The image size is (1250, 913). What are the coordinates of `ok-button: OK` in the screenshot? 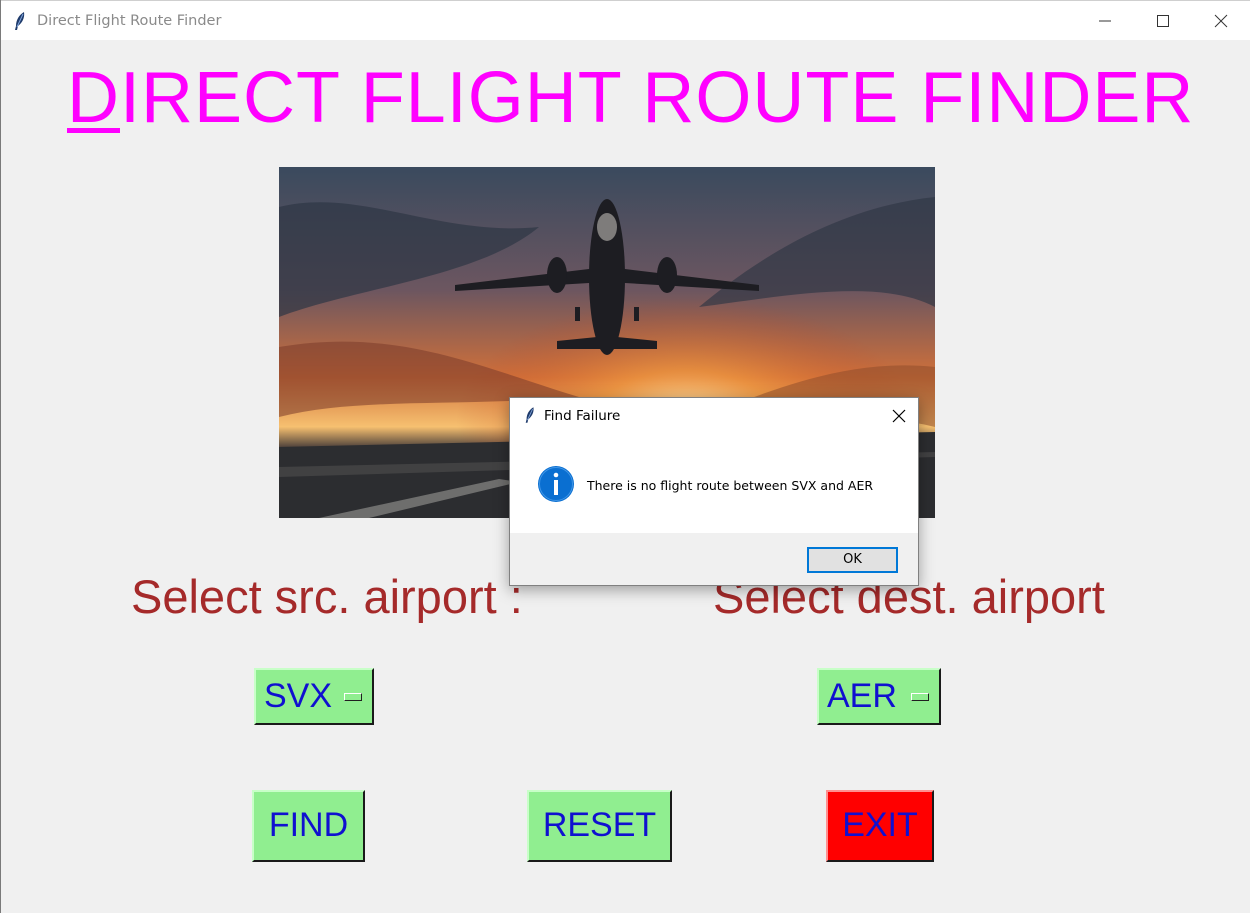 It's located at (852, 560).